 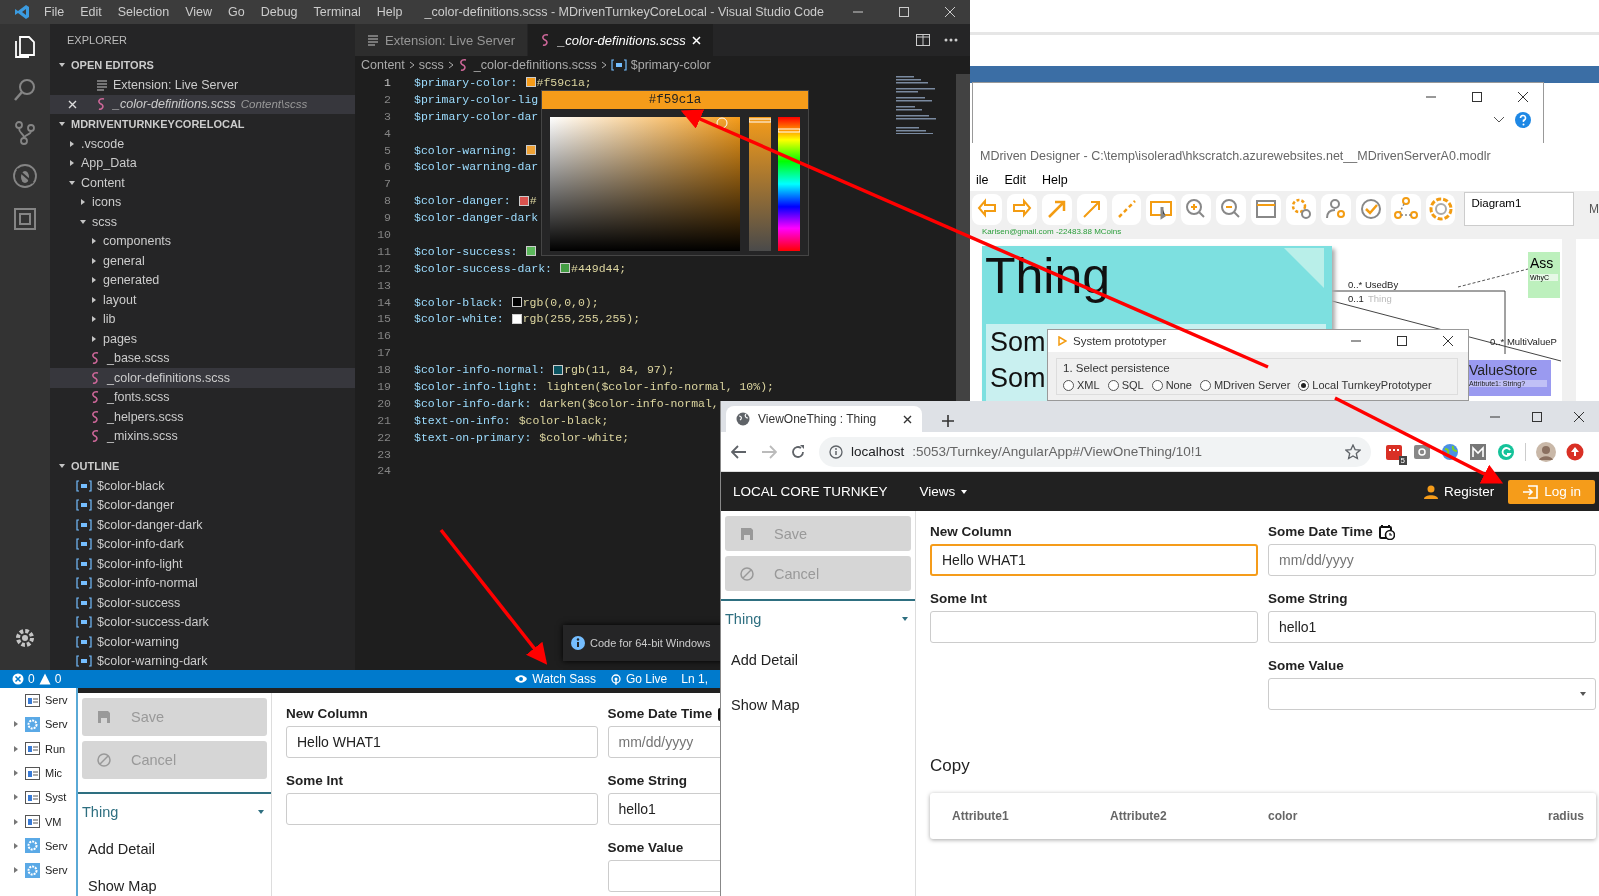 What do you see at coordinates (431, 65) in the screenshot?
I see `breadcrumb-item: scss` at bounding box center [431, 65].